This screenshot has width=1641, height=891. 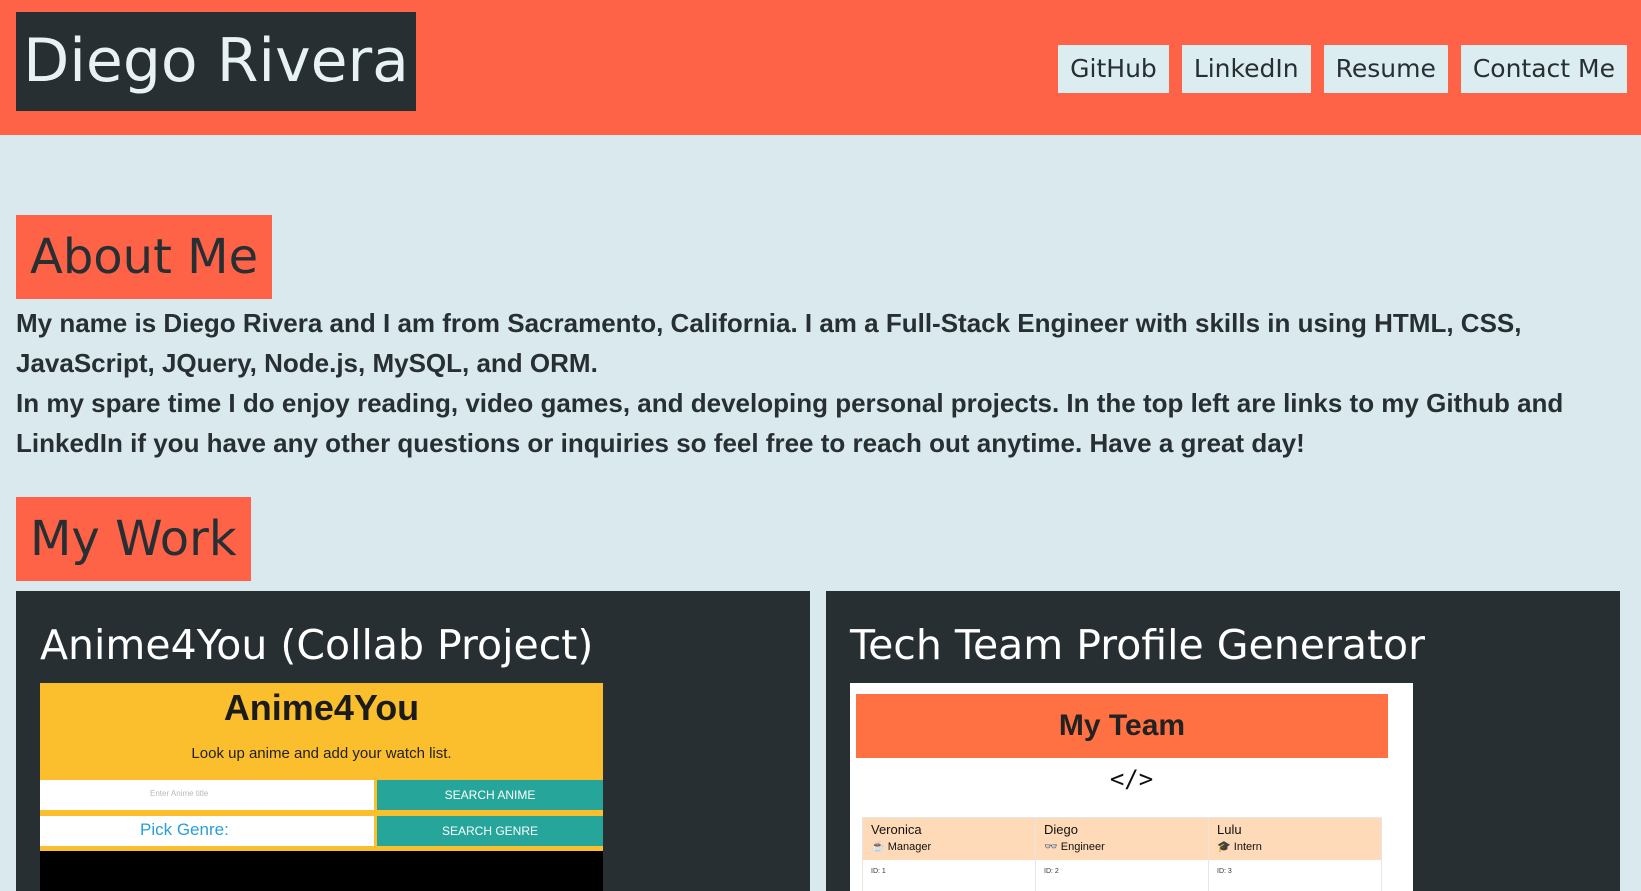 I want to click on nav-github-link: GitHub, so click(x=1113, y=69).